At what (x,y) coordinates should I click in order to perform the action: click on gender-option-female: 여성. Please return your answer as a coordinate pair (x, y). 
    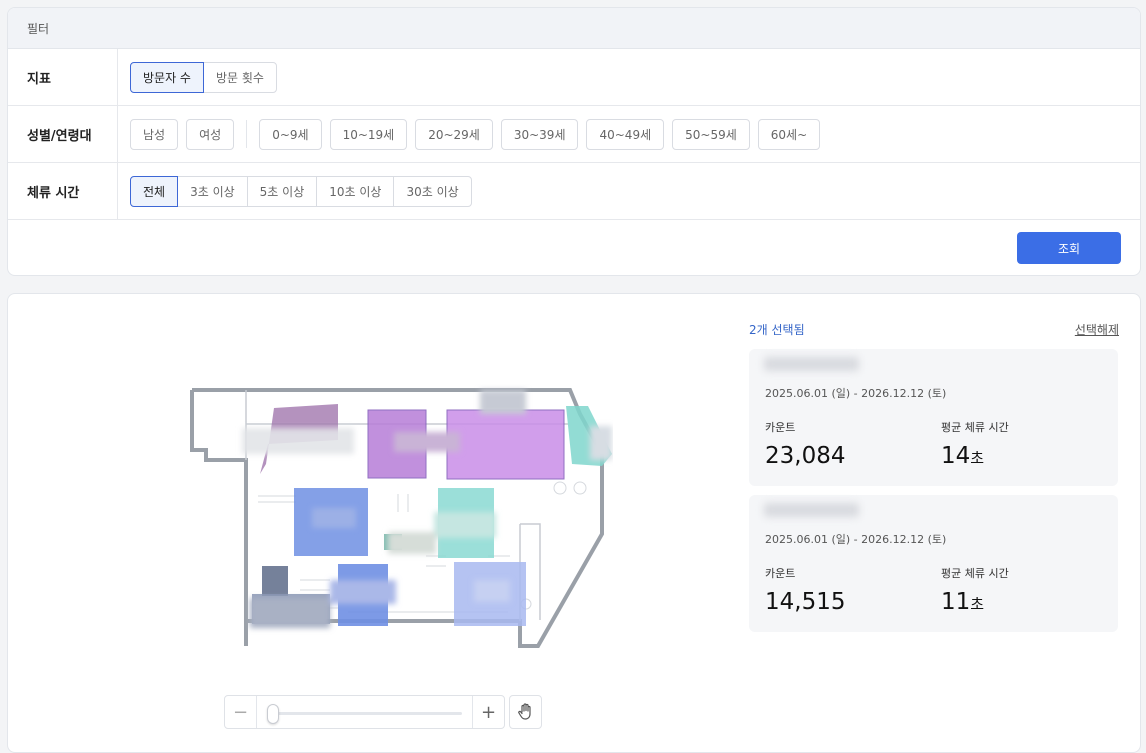
    Looking at the image, I should click on (210, 134).